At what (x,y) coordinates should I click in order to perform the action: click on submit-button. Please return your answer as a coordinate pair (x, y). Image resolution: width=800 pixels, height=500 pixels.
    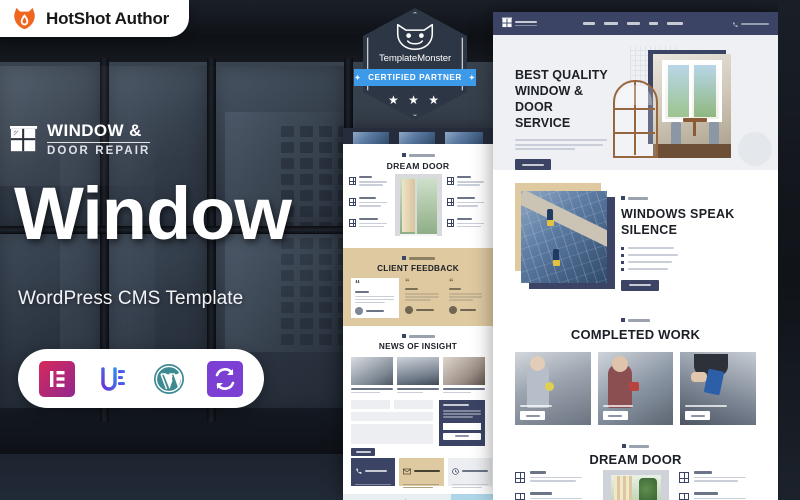
    Looking at the image, I should click on (363, 452).